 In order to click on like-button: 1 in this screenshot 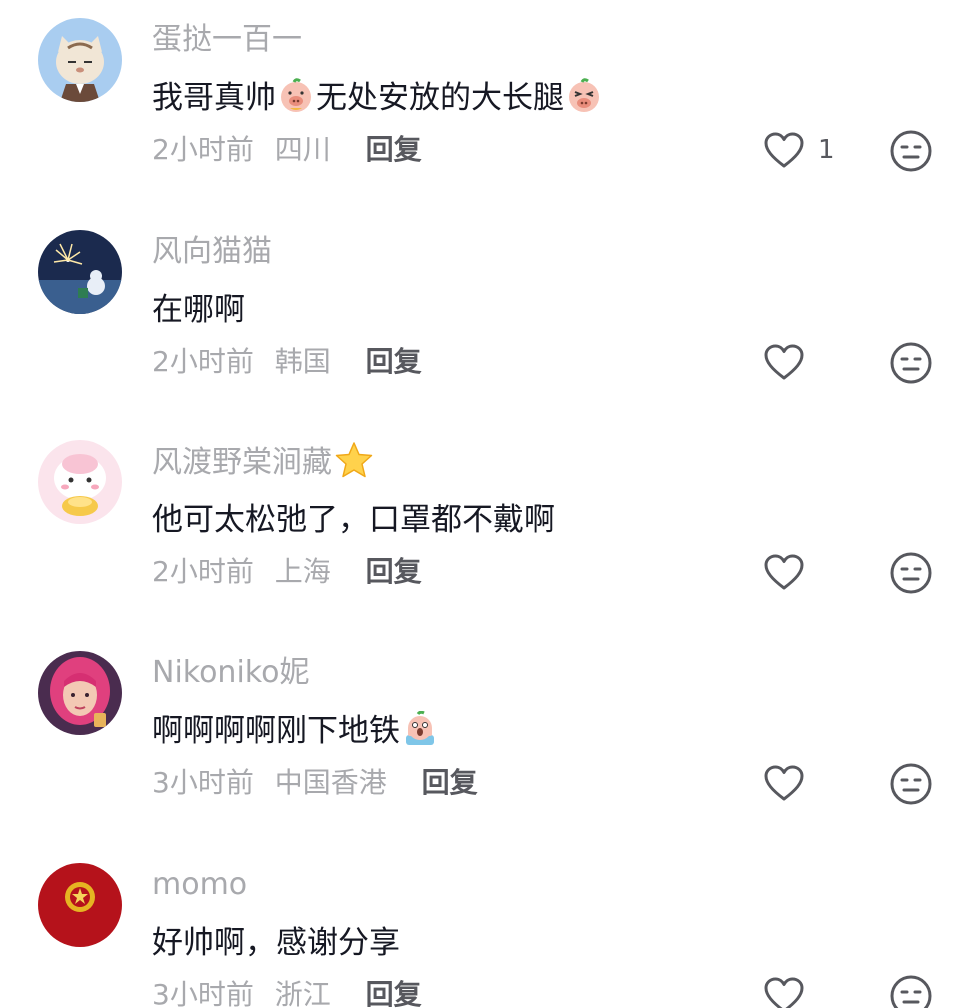, I will do `click(798, 150)`.